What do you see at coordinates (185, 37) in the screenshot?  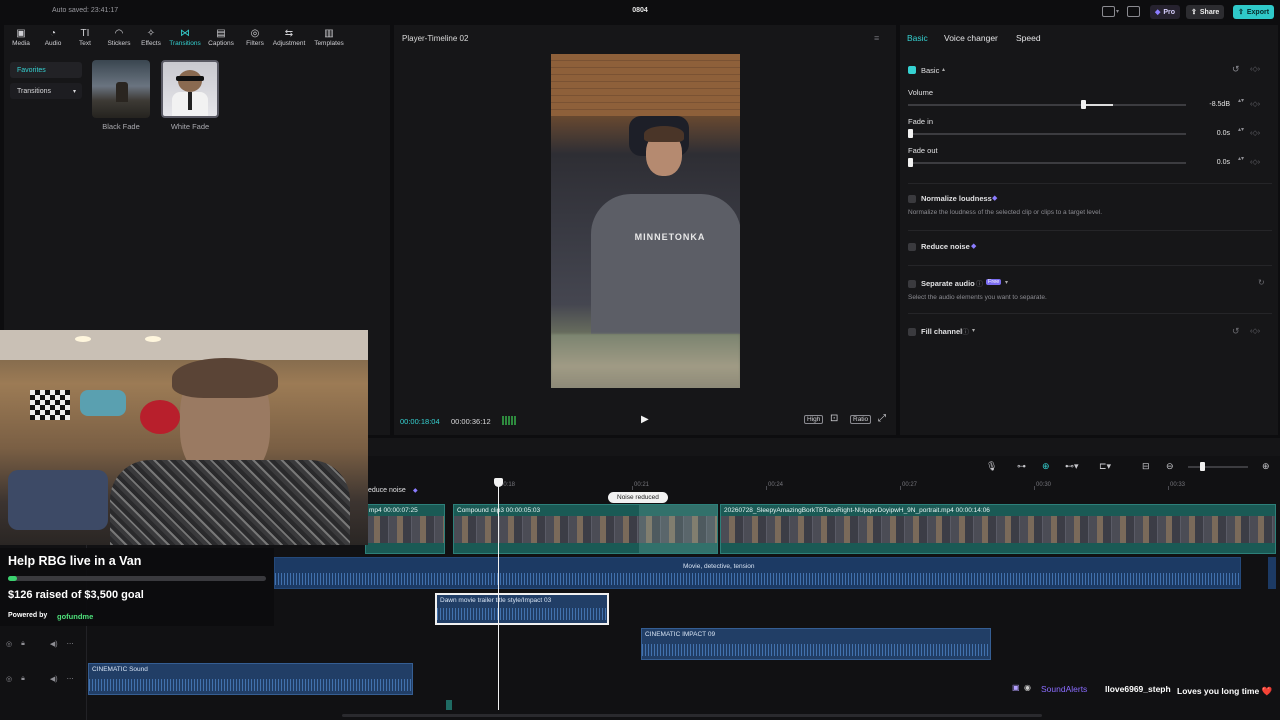 I see `tool-tab-transitions: ⋈ Transitions` at bounding box center [185, 37].